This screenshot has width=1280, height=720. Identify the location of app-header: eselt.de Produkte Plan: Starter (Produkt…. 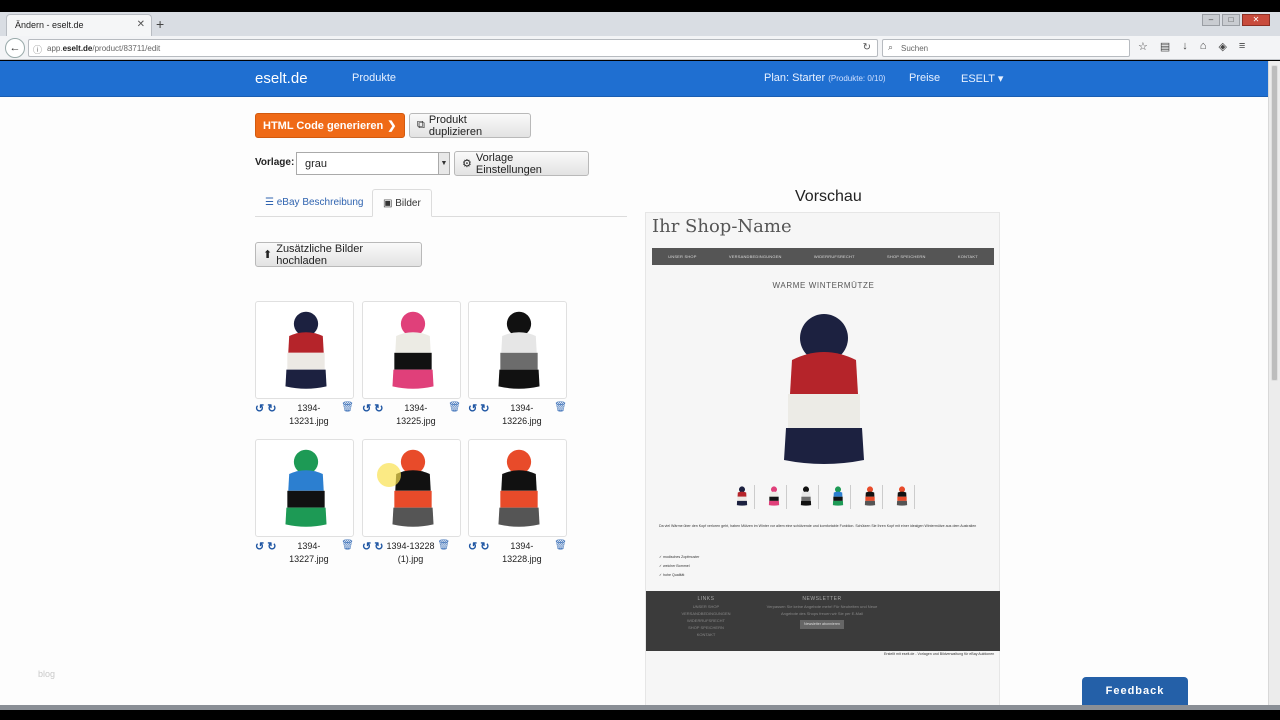
(634, 79).